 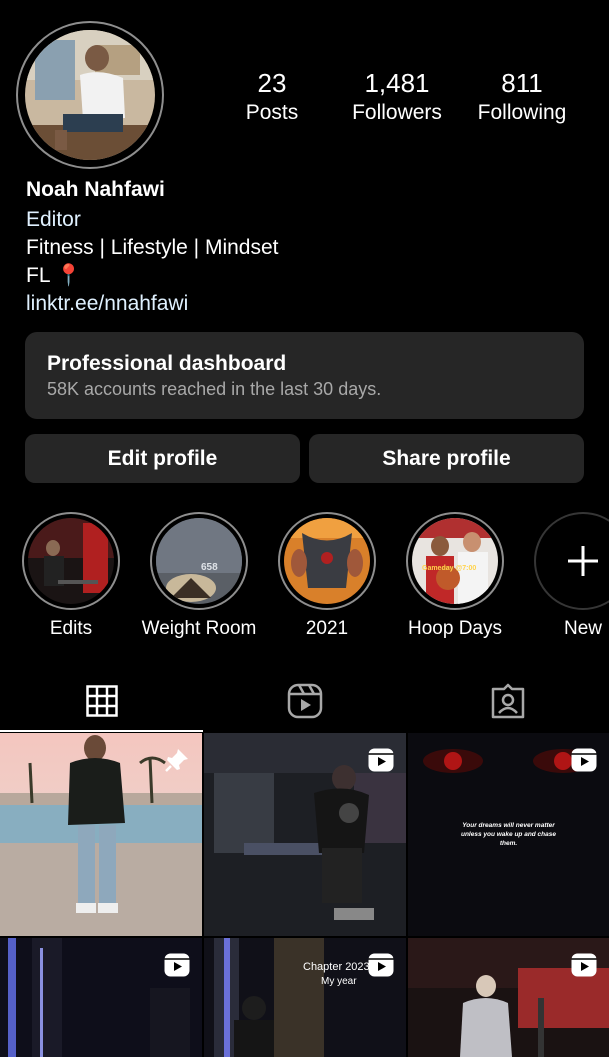 What do you see at coordinates (272, 83) in the screenshot?
I see `posts-count: 23` at bounding box center [272, 83].